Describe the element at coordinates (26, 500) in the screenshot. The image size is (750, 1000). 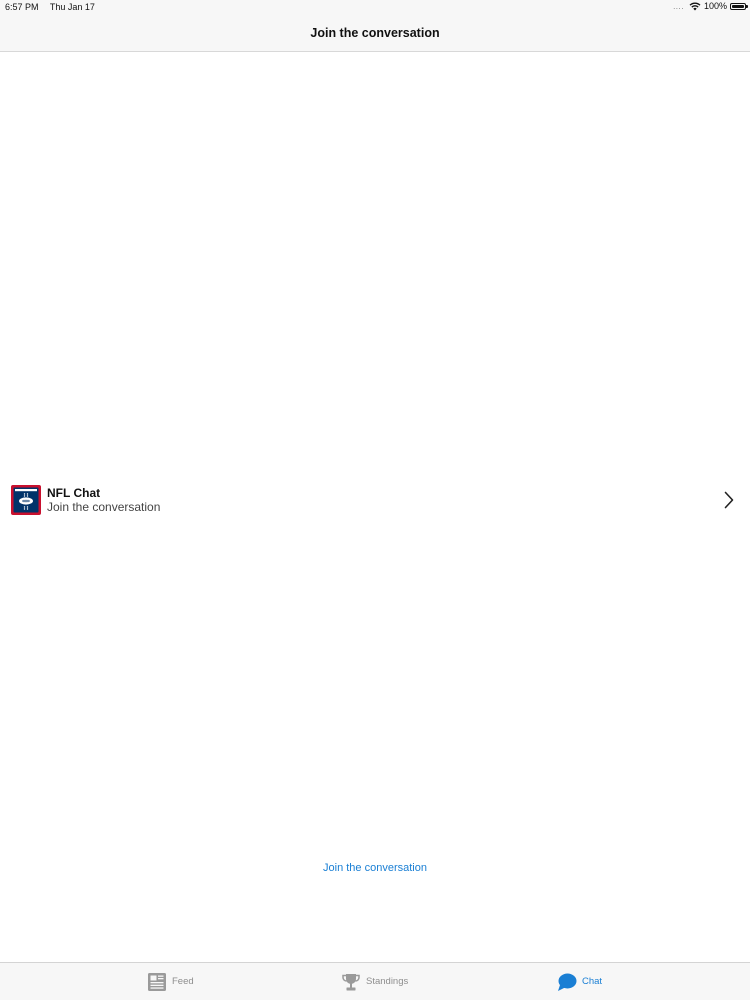
I see `nfl-logo-icon` at that location.